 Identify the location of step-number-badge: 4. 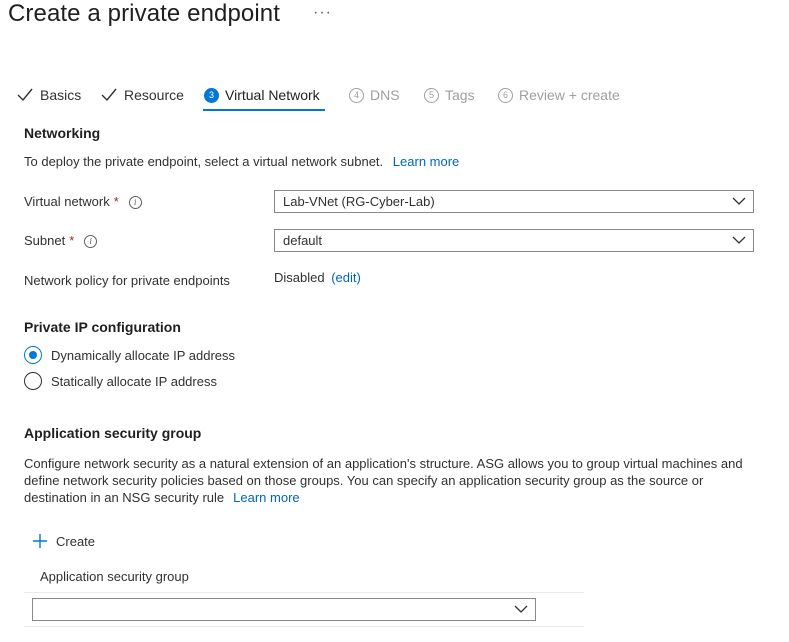
(356, 95).